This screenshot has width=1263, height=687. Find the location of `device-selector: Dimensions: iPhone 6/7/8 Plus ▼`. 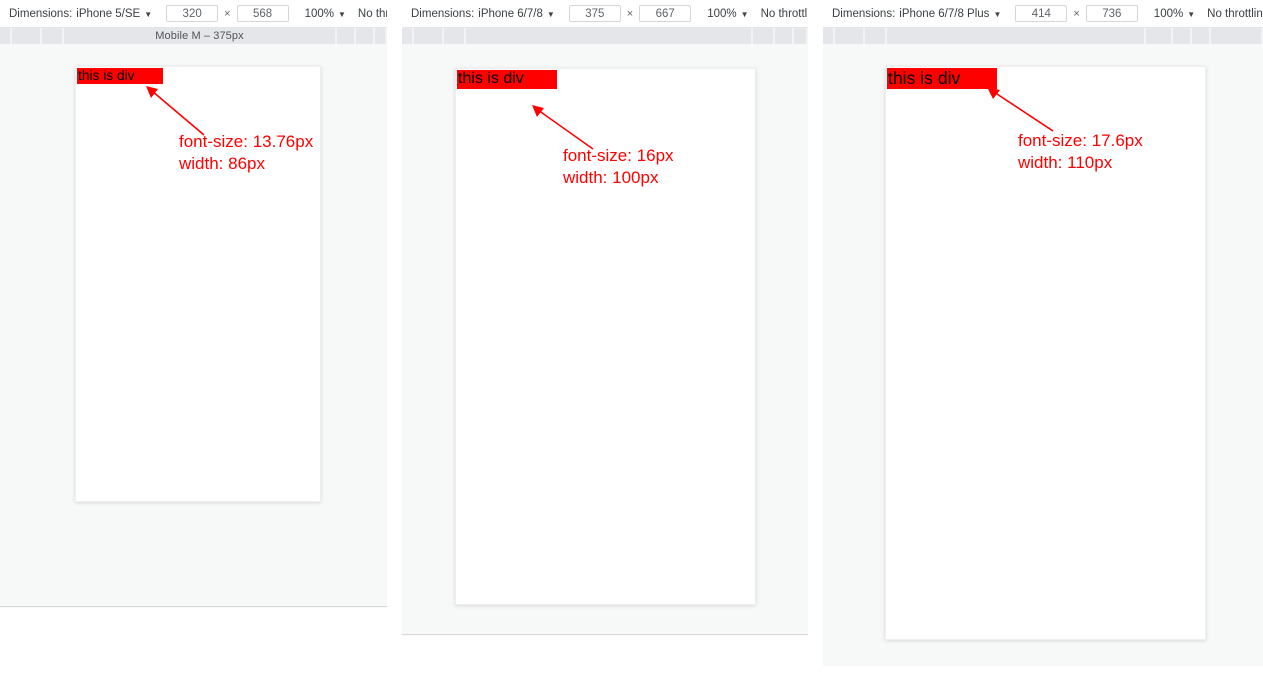

device-selector: Dimensions: iPhone 6/7/8 Plus ▼ is located at coordinates (916, 14).